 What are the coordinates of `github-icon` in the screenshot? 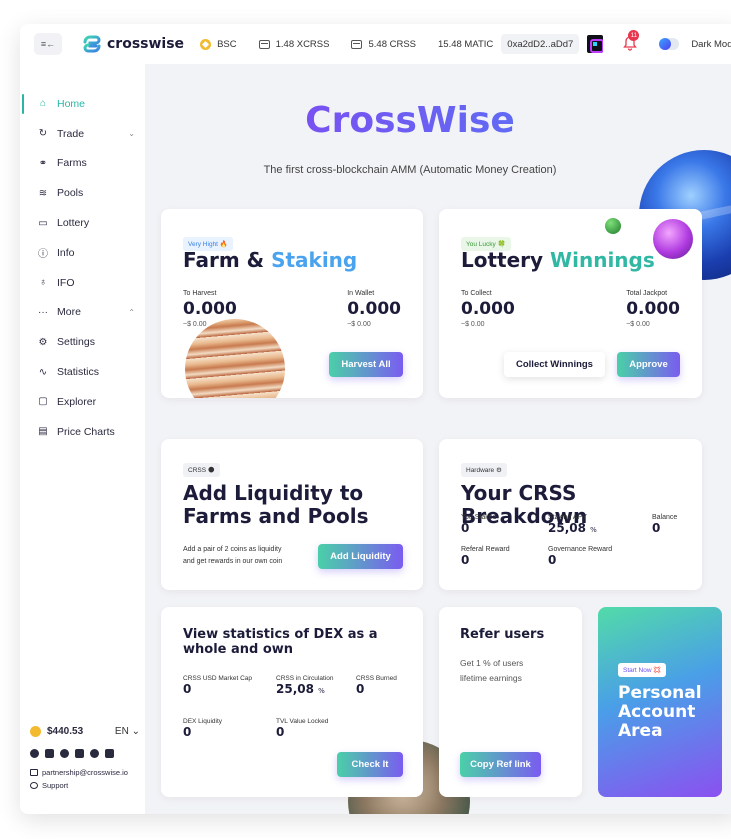 It's located at (94, 753).